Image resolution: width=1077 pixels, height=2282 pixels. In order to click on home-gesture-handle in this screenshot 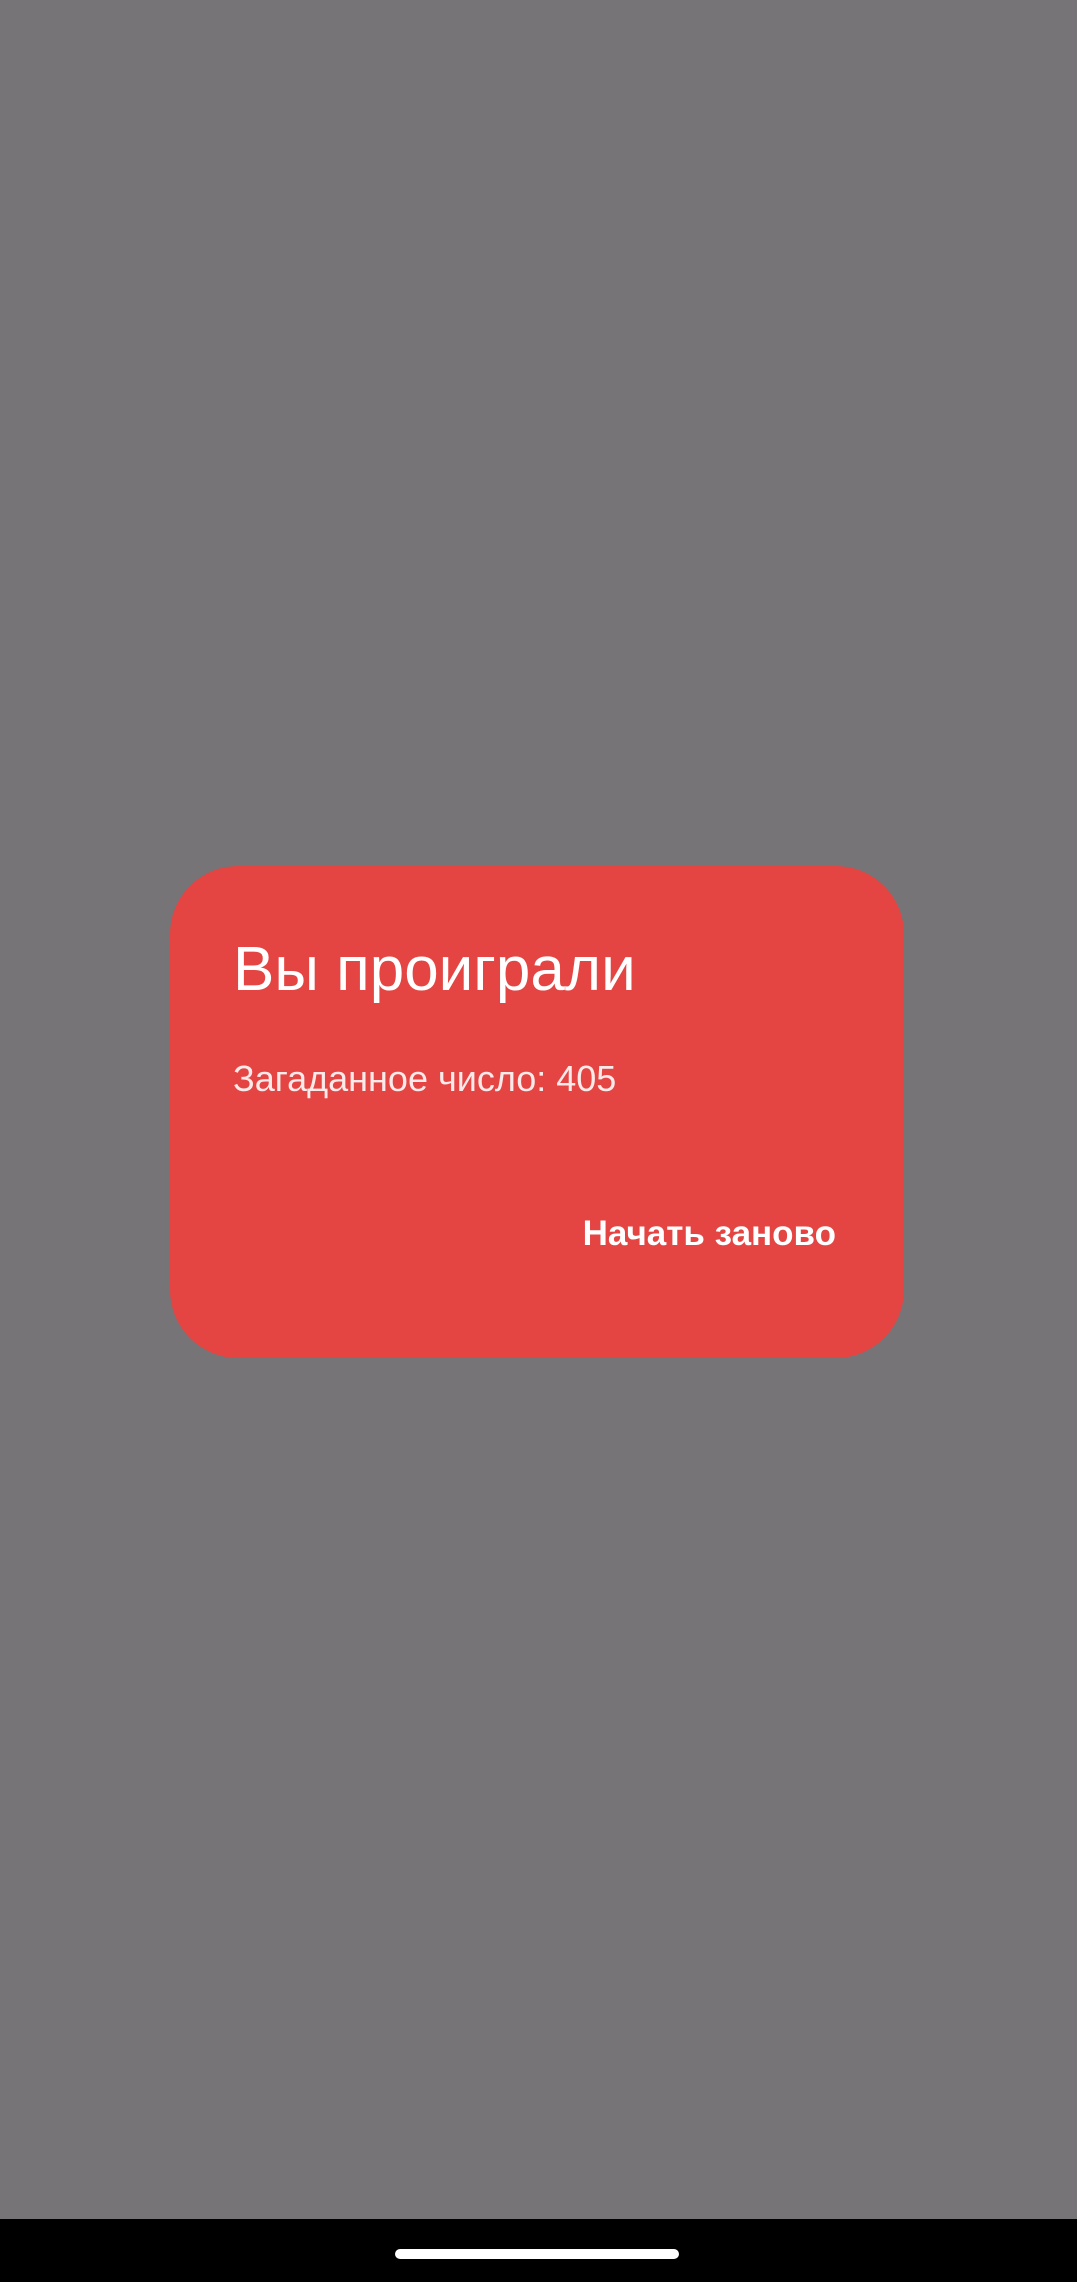, I will do `click(537, 2254)`.